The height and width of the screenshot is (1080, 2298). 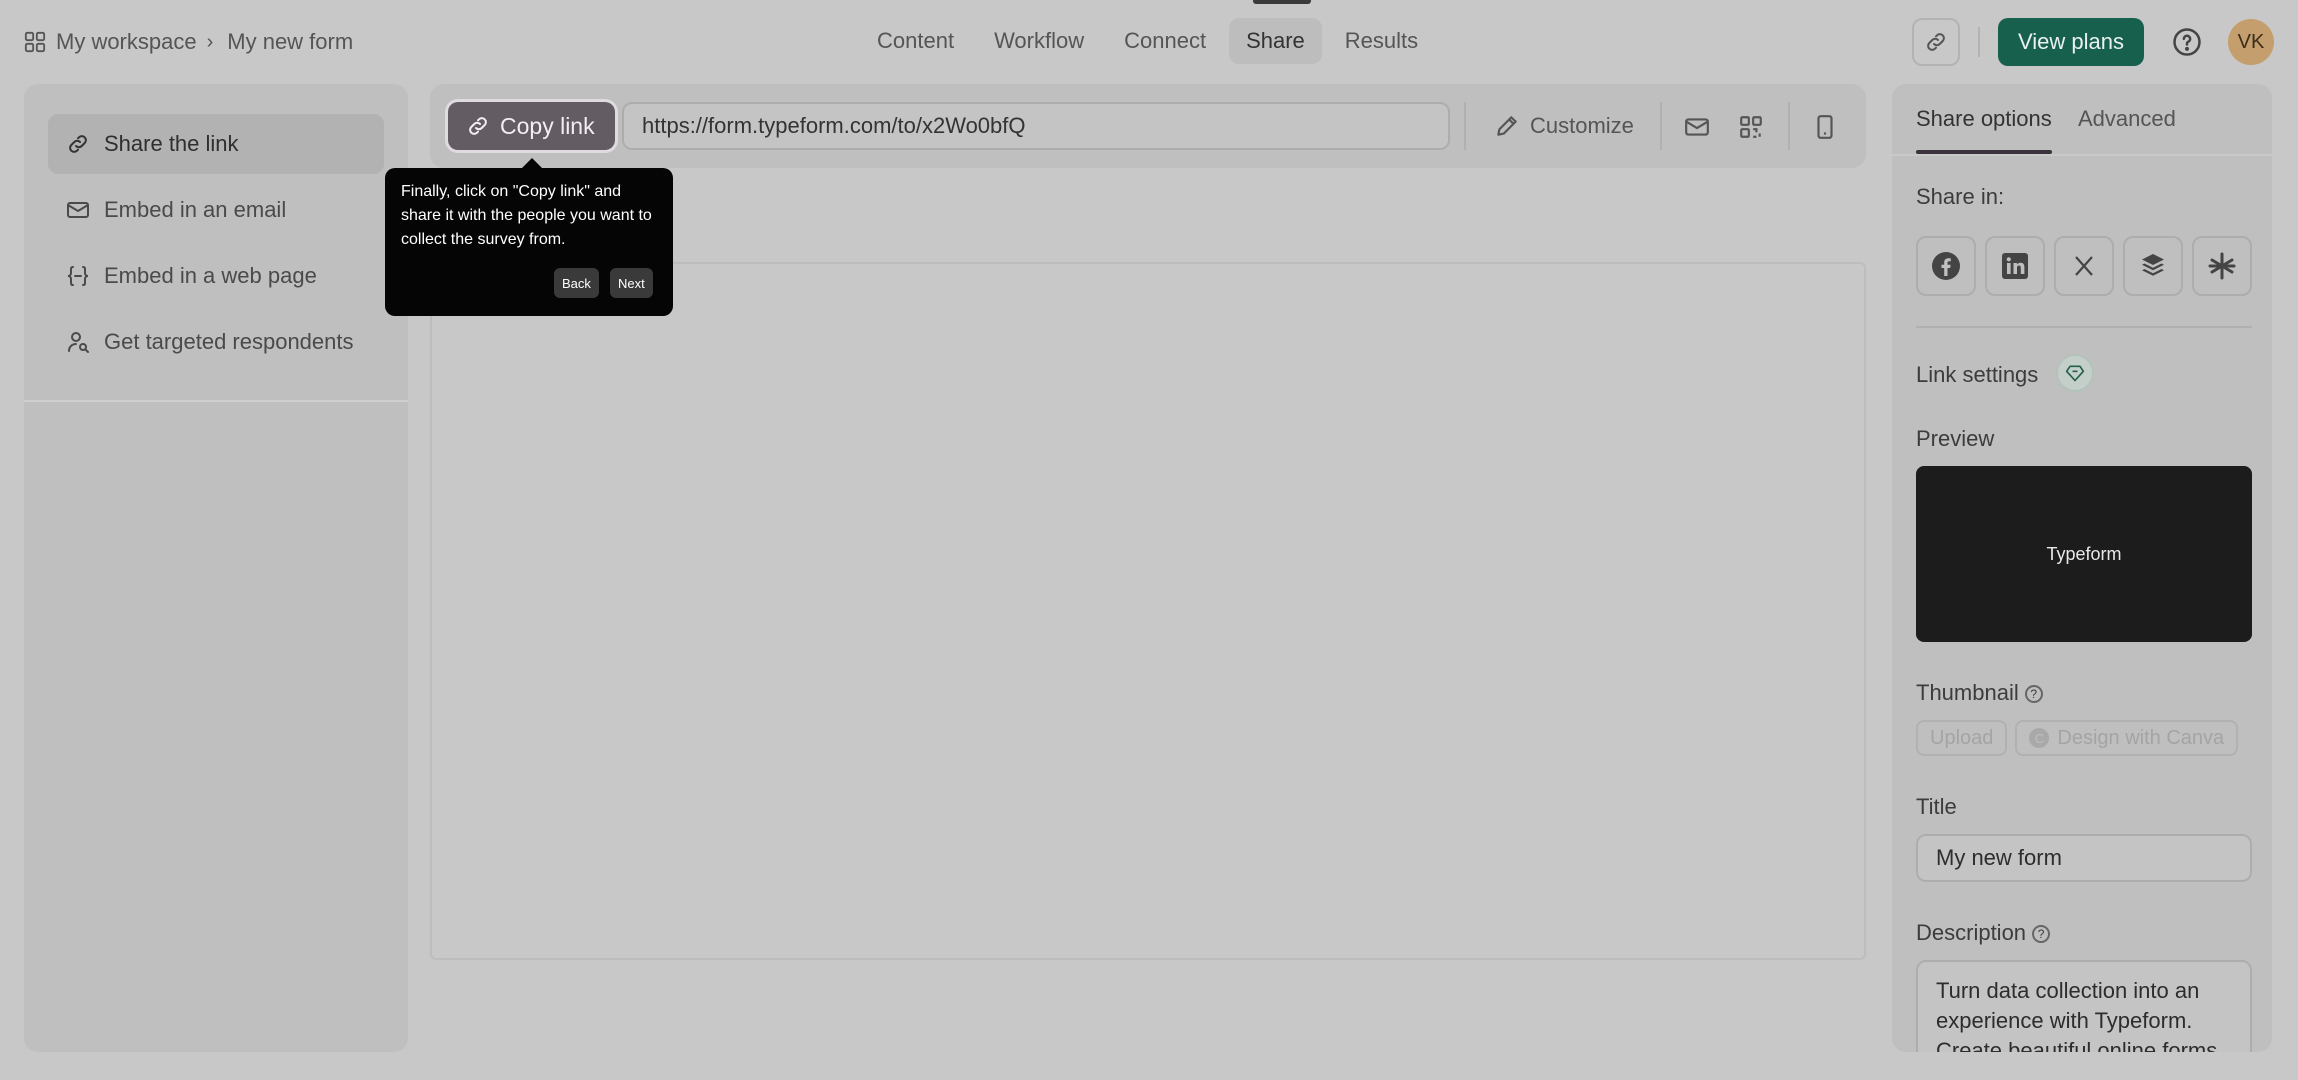 I want to click on tab-content: Content, so click(x=915, y=41).